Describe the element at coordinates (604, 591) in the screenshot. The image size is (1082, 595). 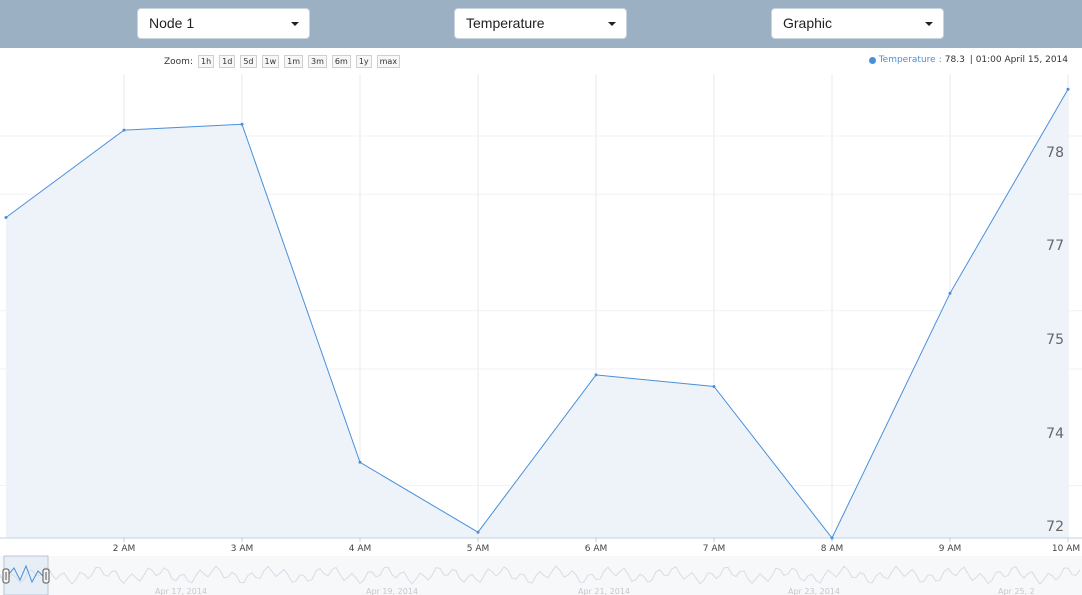
I see `navigator-date-label: Apr 21, 2014` at that location.